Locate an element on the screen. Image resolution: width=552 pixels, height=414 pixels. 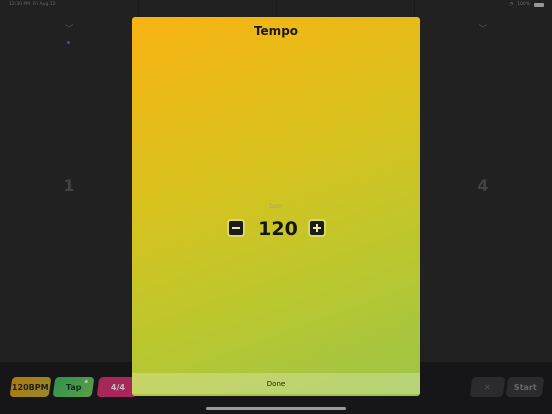
decrease-tempo-button is located at coordinates (236, 228).